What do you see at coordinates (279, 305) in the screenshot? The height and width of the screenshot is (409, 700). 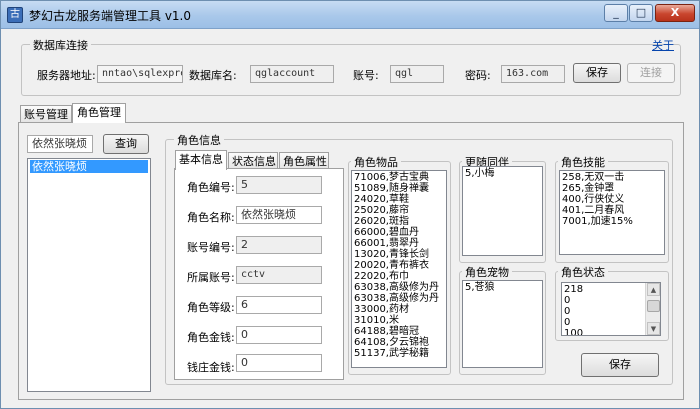 I see `role-level-input: 6` at bounding box center [279, 305].